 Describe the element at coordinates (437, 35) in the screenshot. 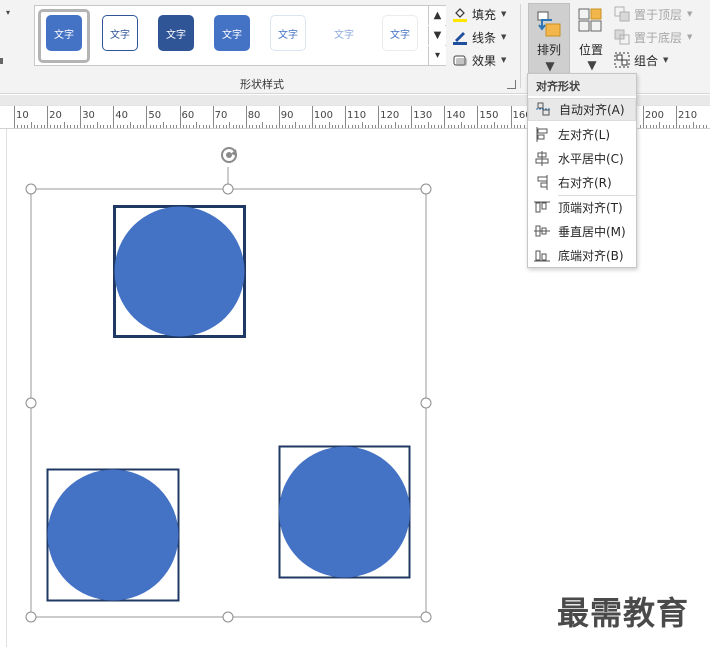

I see `gallery-scroll-down-icon: ▼` at that location.